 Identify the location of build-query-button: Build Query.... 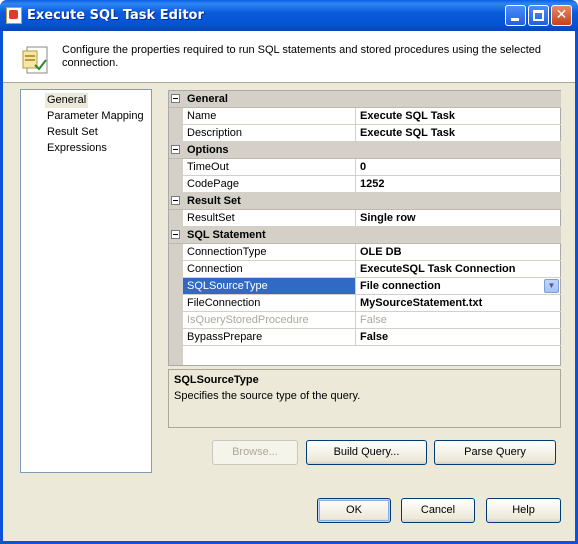
(366, 452).